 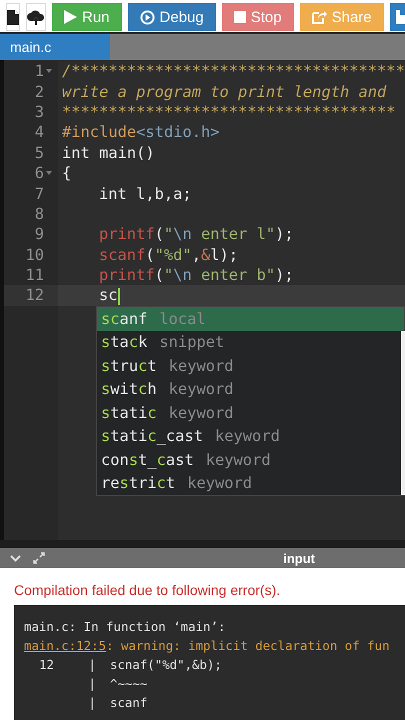 I want to click on console-line: | ^~~~~, so click(x=118, y=684).